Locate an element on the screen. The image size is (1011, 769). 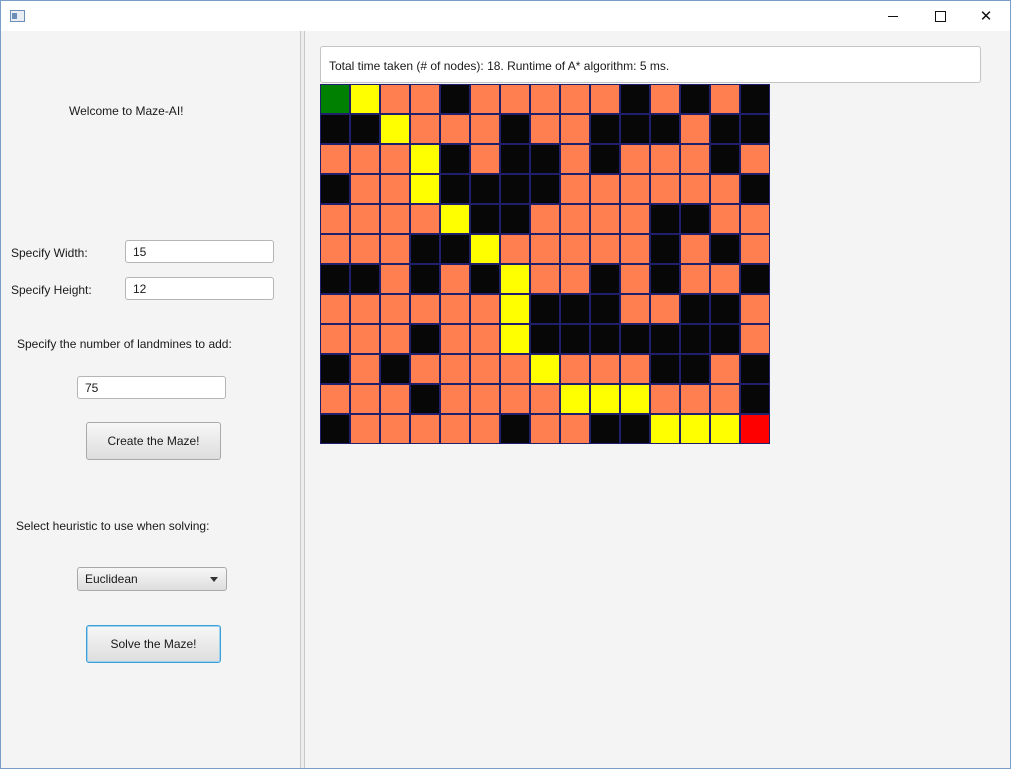
minimize-button is located at coordinates (893, 16).